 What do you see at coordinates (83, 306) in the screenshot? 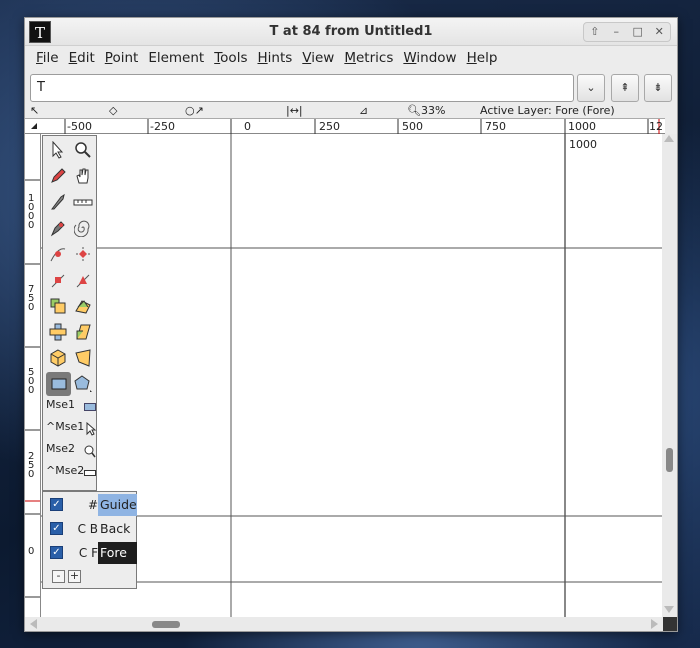
I see `rotate-tool-icon` at bounding box center [83, 306].